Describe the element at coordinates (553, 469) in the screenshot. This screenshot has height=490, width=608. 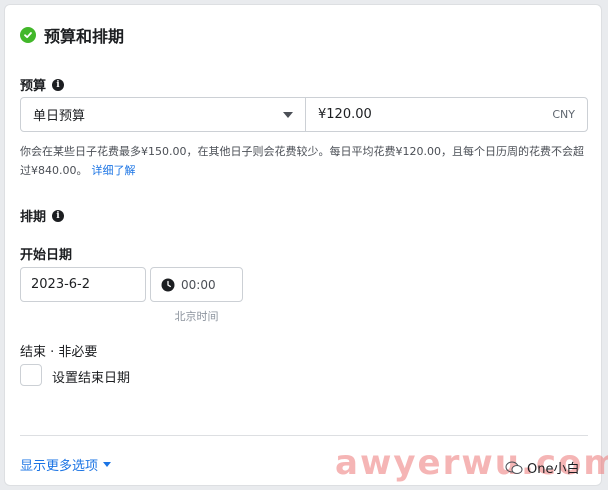
I see `watermark-brand-text: One小白` at that location.